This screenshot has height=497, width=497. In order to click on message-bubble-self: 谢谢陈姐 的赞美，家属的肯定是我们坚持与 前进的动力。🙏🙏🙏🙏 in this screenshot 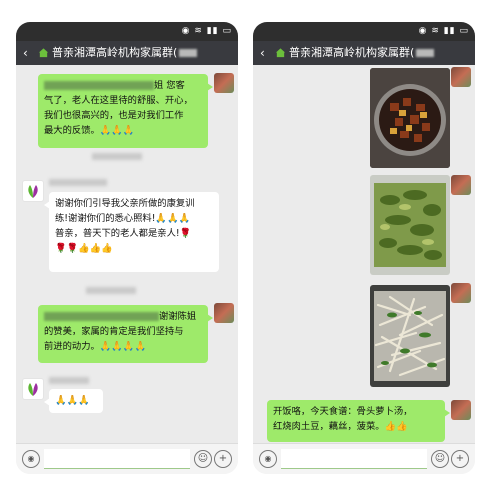, I will do `click(125, 334)`.